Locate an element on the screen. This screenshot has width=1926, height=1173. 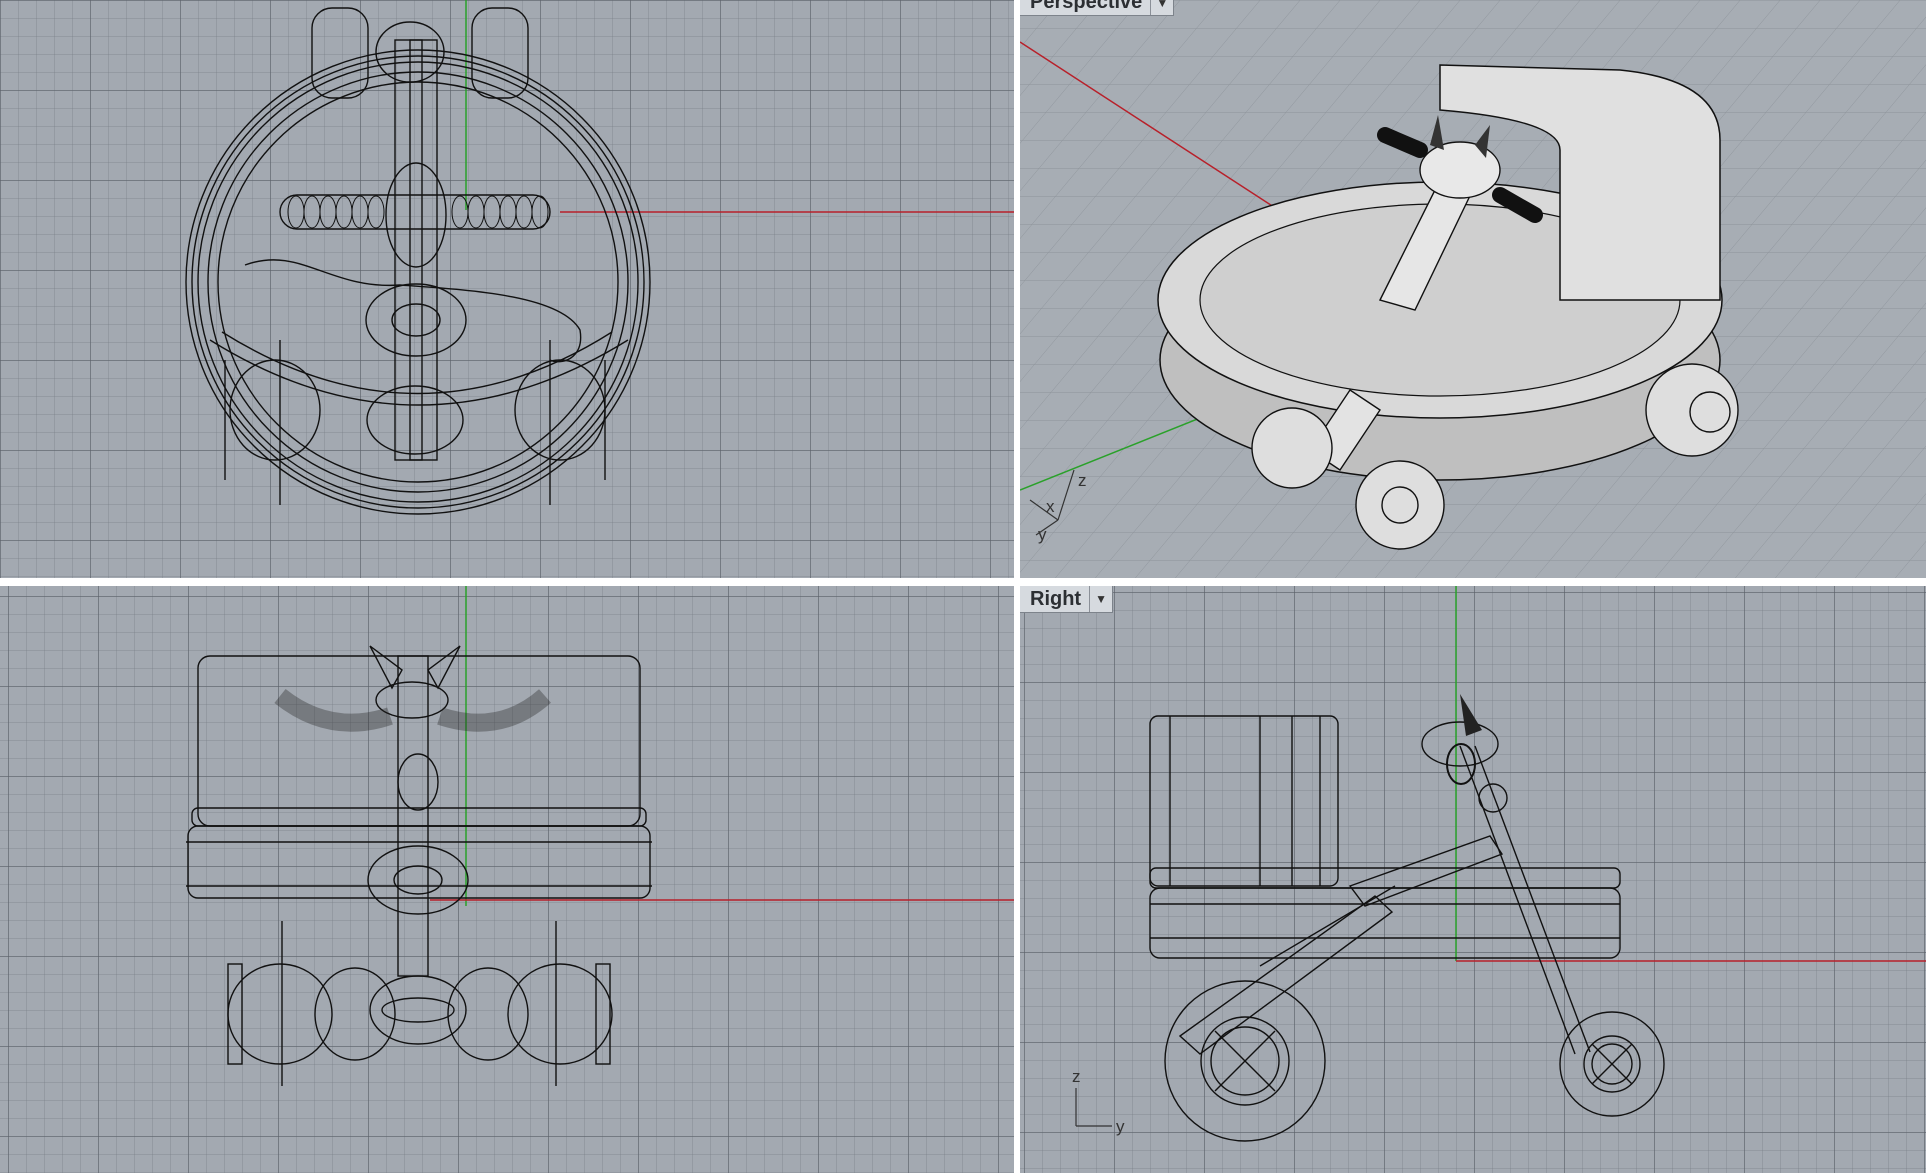
viewport-tab-label: Right is located at coordinates (1056, 598).